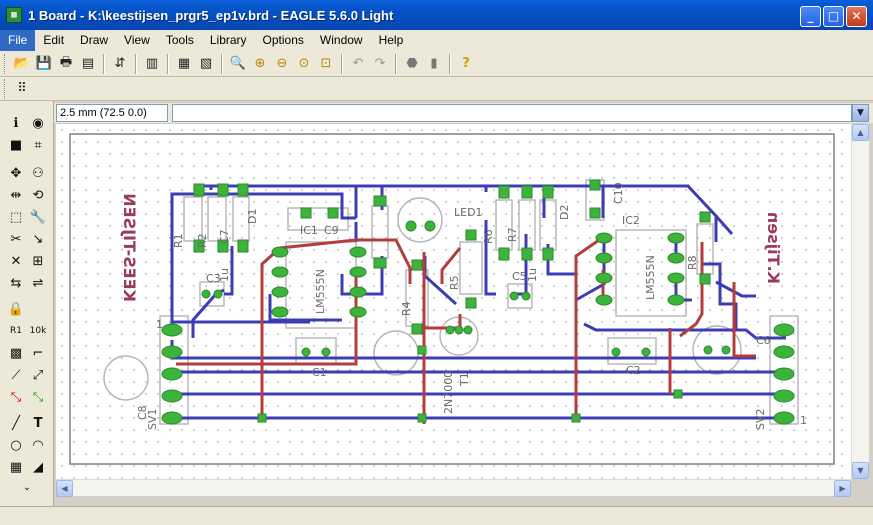 Image resolution: width=873 pixels, height=525 pixels. I want to click on zoom-fit-icon: 🔍, so click(238, 64).